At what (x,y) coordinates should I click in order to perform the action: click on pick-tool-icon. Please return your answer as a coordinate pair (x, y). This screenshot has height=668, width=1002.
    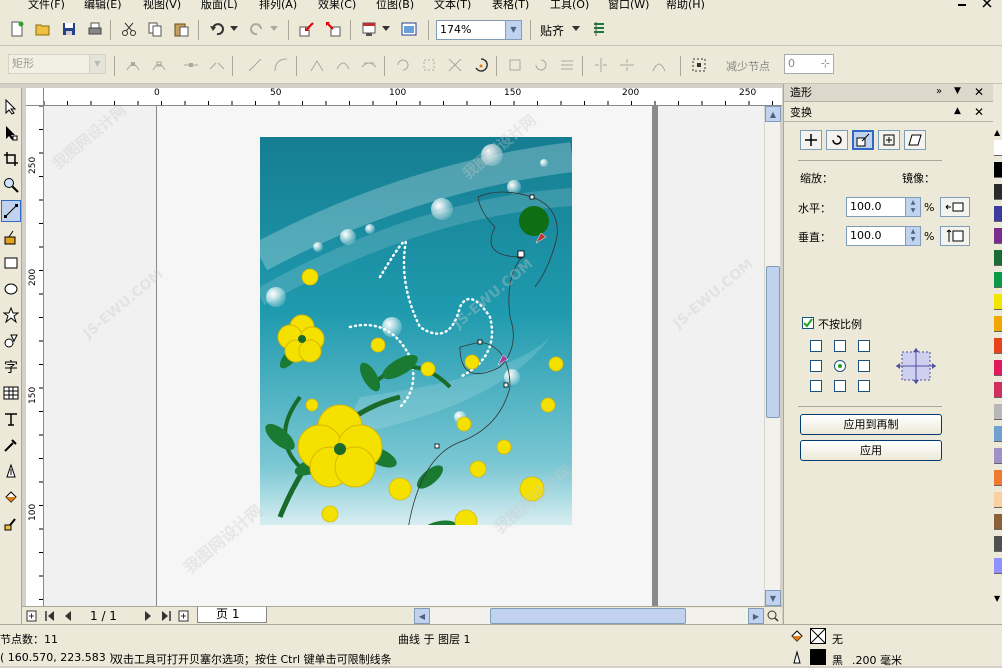
    Looking at the image, I should click on (11, 107).